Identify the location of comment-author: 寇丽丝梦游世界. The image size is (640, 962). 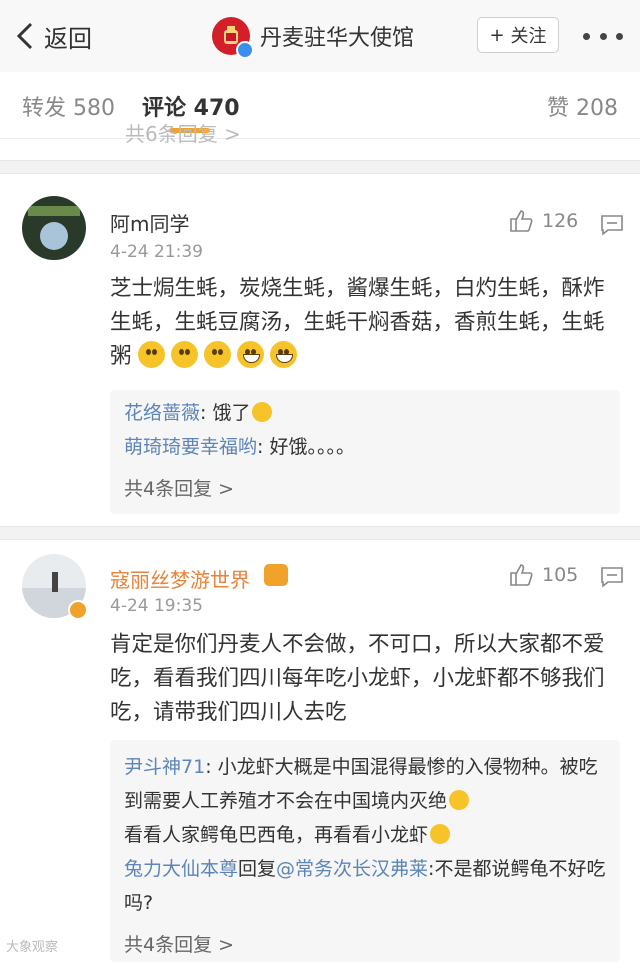
(180, 578).